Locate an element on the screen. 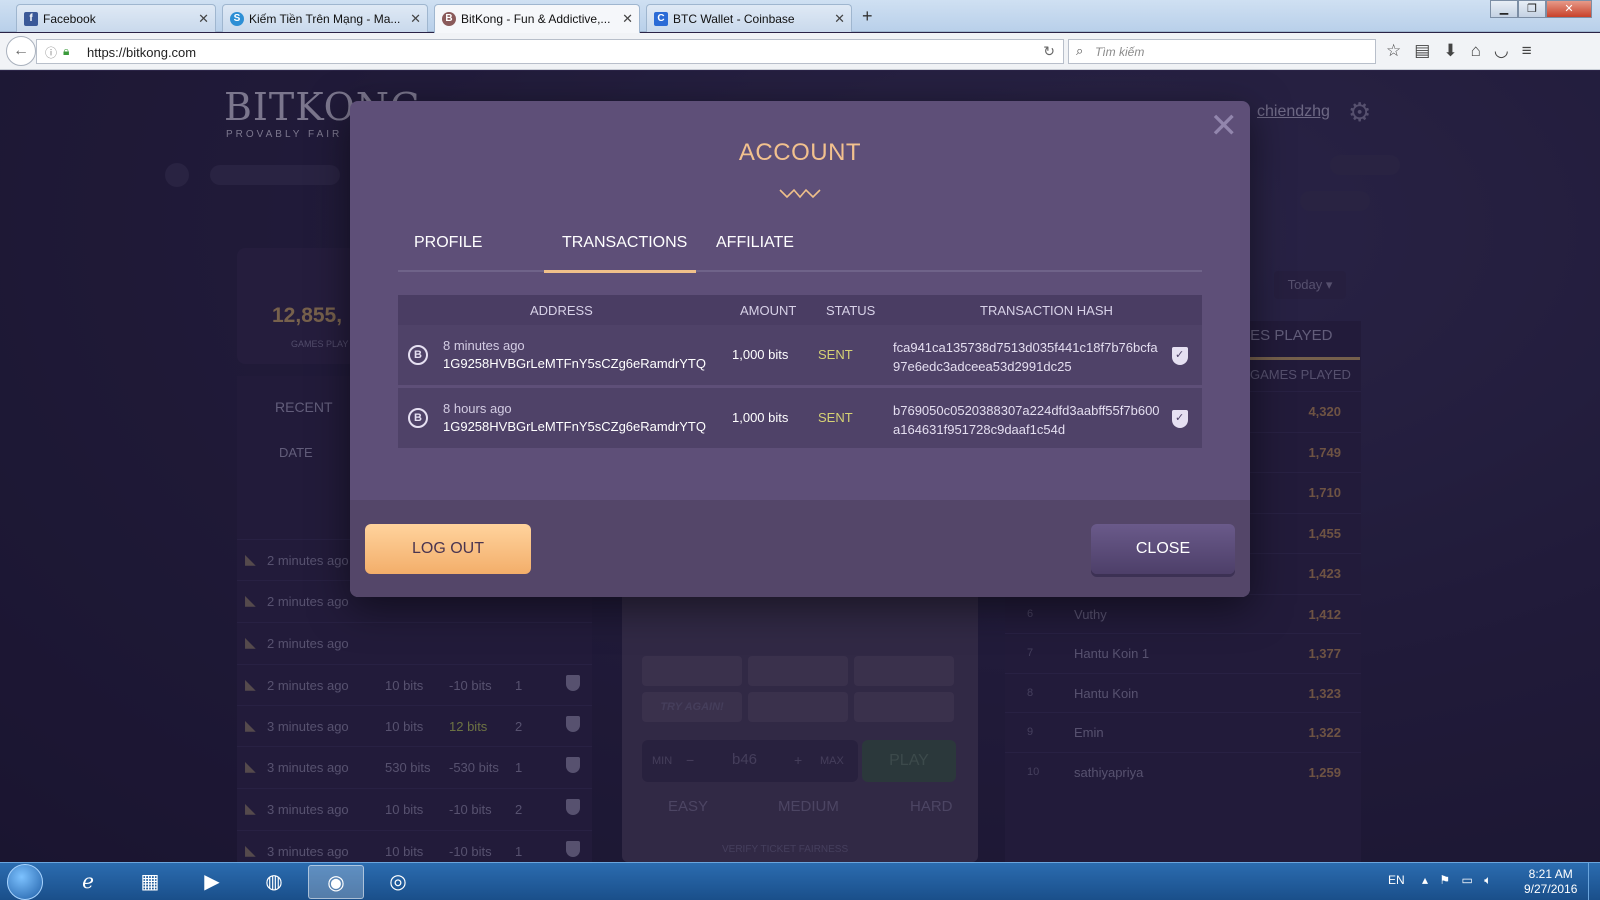 This screenshot has height=900, width=1600. active-tab-underline is located at coordinates (620, 271).